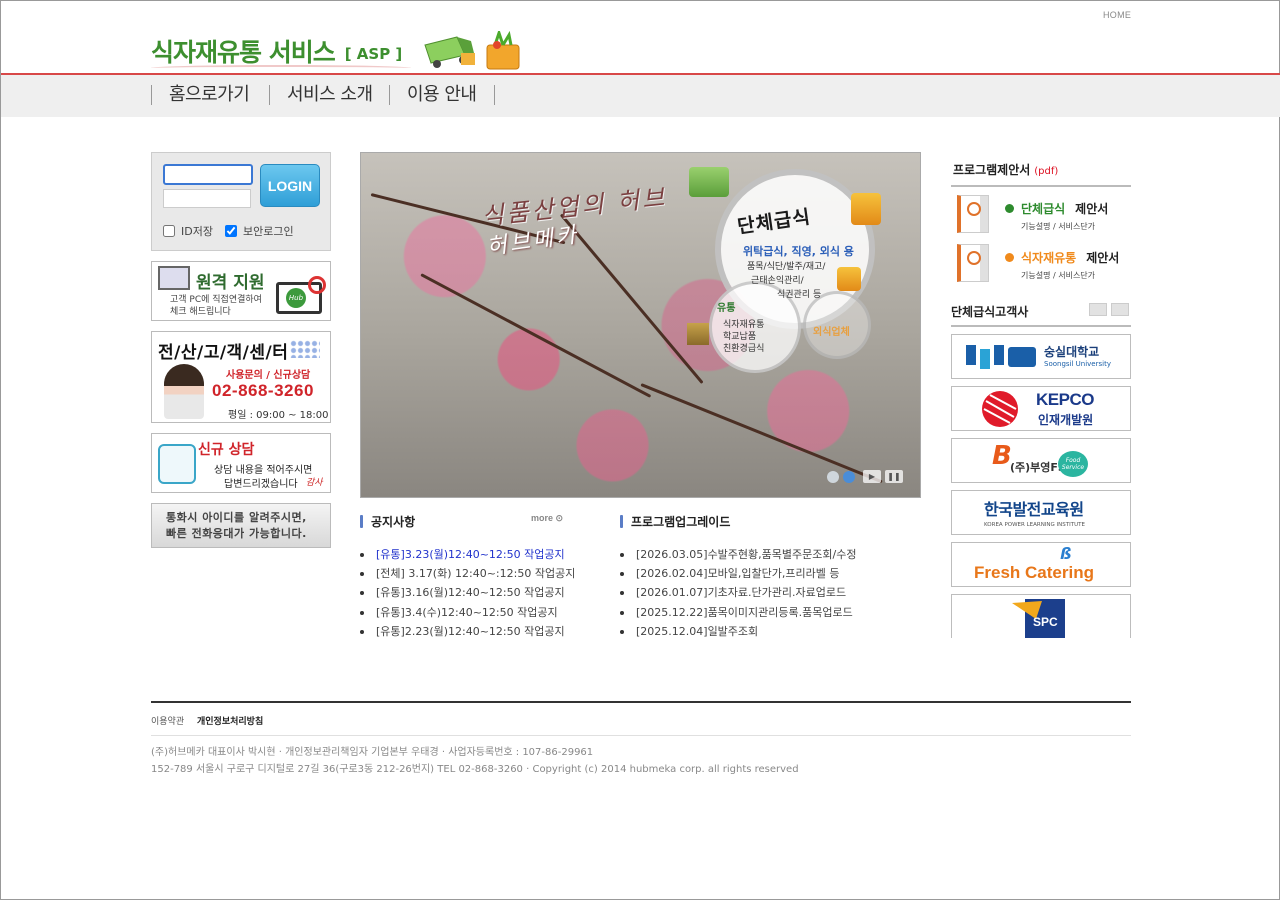 This screenshot has width=1280, height=900. What do you see at coordinates (770, 592) in the screenshot?
I see `list-item: [2026.01.07]기초자료.단가관리.자료업로드` at bounding box center [770, 592].